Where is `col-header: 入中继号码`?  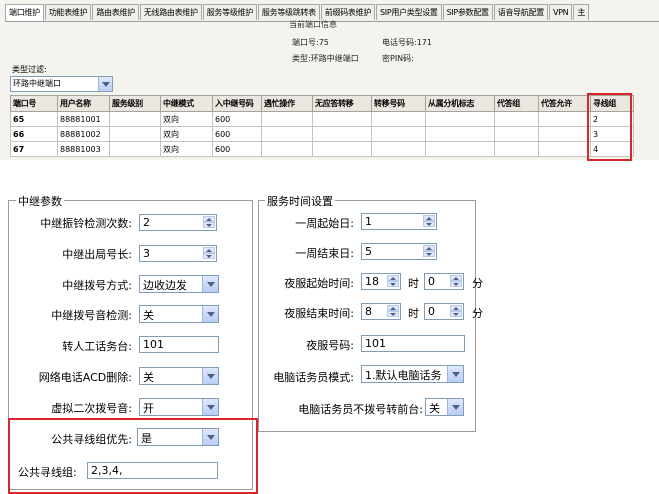
col-header: 入中继号码 is located at coordinates (237, 103).